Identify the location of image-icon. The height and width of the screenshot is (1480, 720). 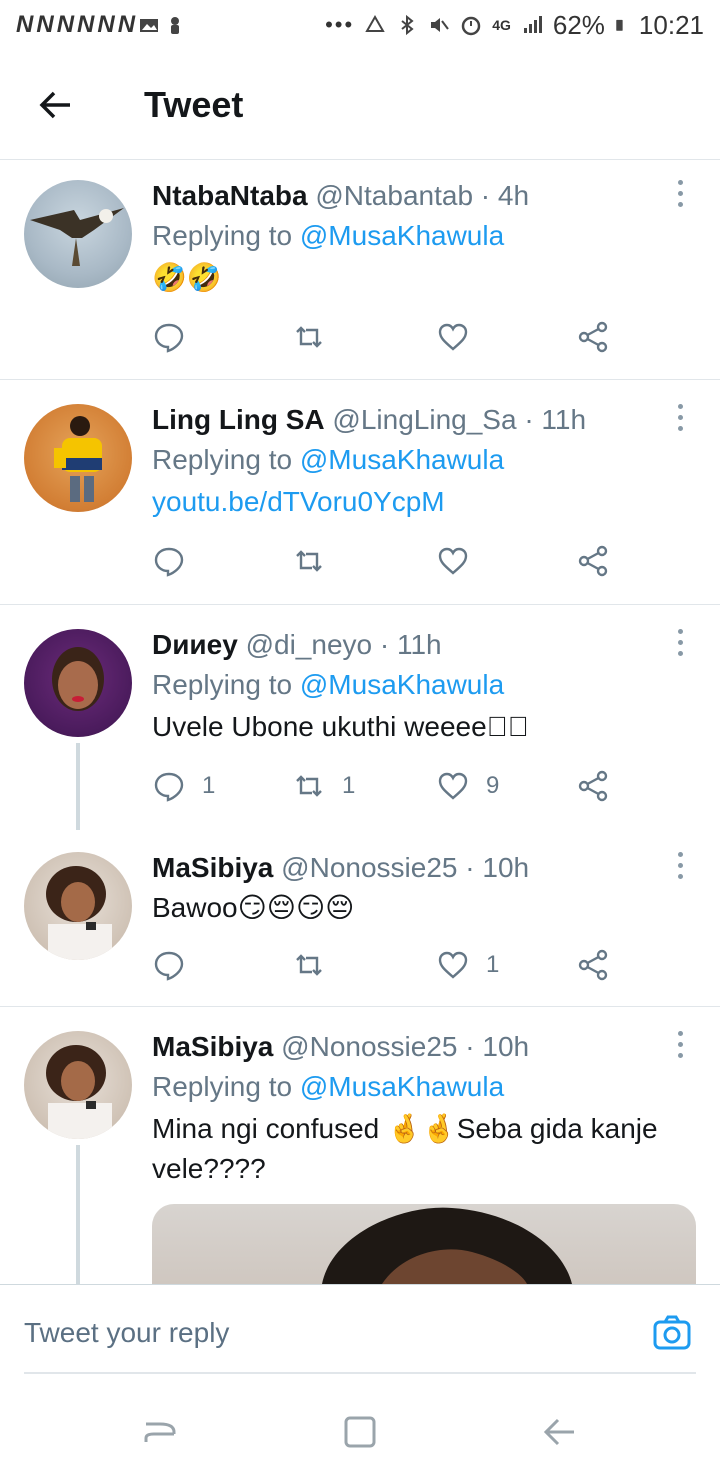
(149, 25).